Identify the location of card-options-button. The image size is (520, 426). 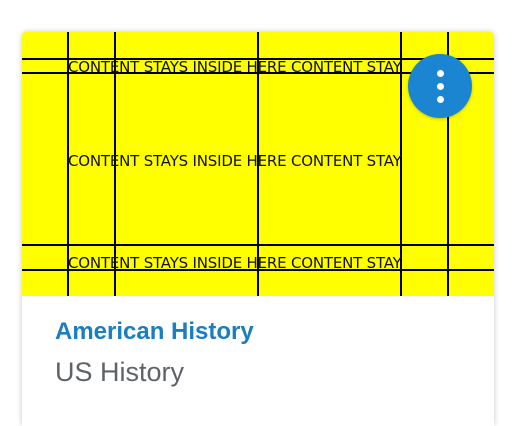
(440, 86).